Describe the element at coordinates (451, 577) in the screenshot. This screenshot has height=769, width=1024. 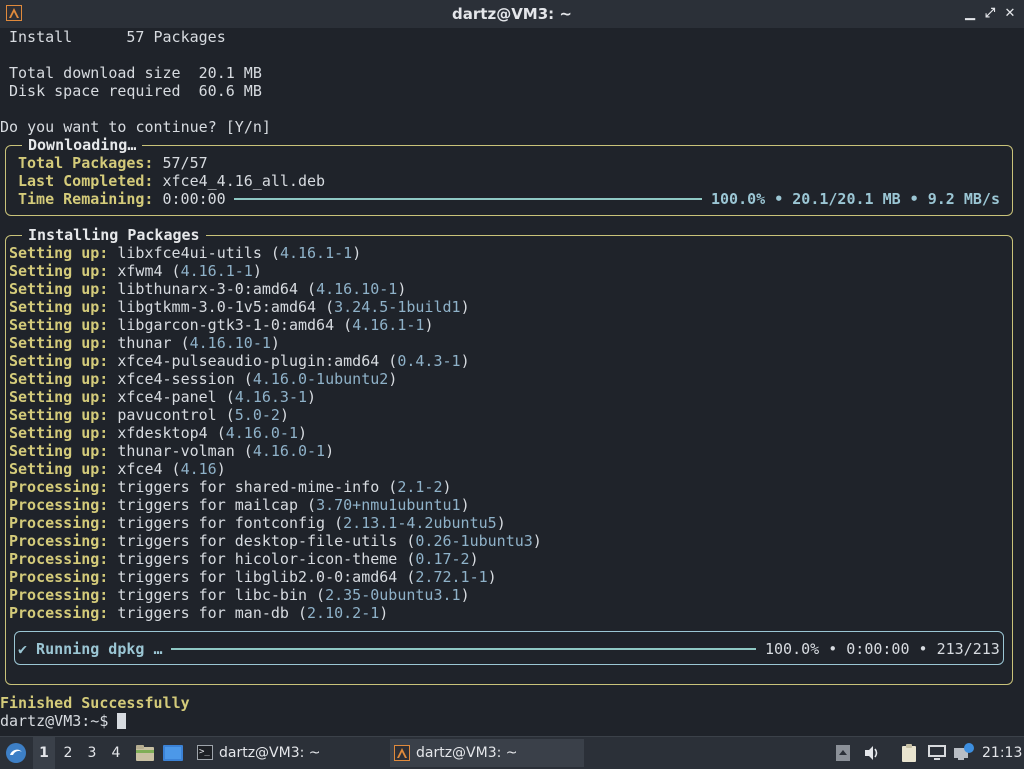
I see `install-log-version: 2.72.1-1` at that location.